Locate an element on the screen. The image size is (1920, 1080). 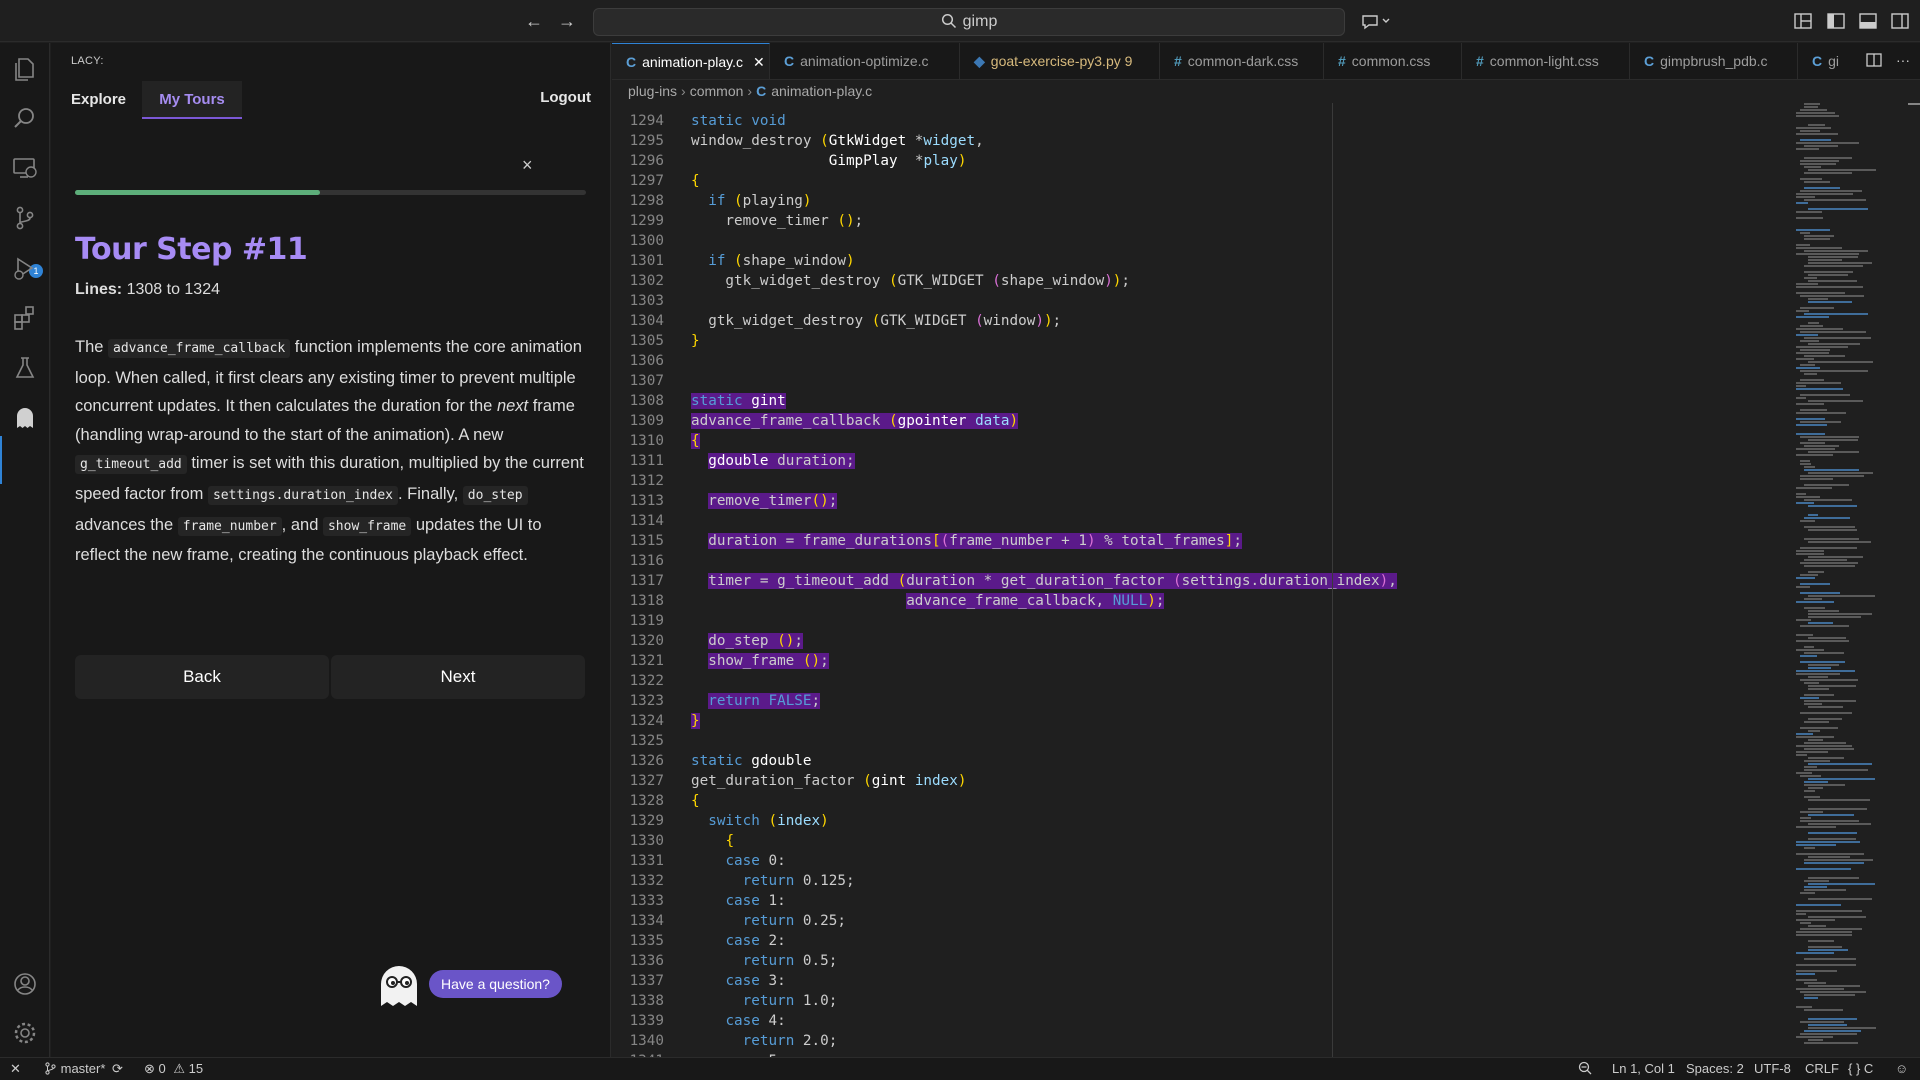
language-mode: { } C is located at coordinates (1860, 1069).